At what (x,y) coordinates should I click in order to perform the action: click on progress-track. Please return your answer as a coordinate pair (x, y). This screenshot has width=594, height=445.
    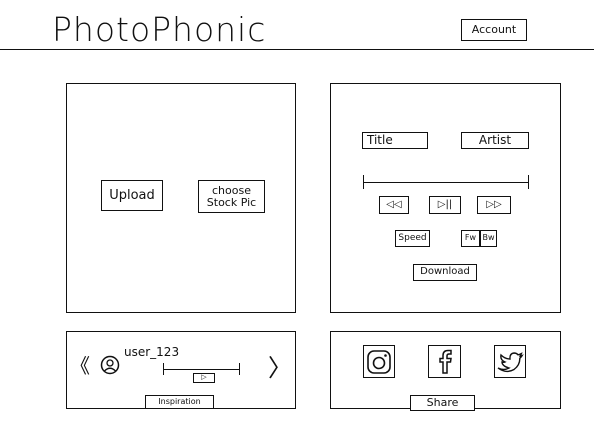
    Looking at the image, I should click on (446, 182).